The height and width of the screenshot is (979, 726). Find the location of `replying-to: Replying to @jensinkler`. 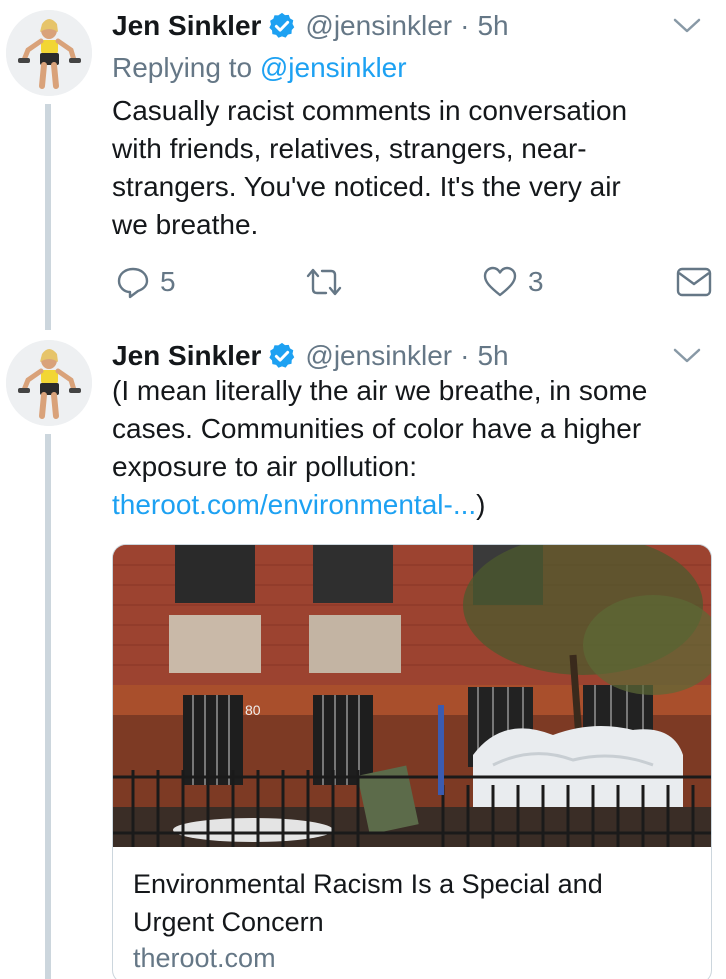

replying-to: Replying to @jensinkler is located at coordinates (259, 68).